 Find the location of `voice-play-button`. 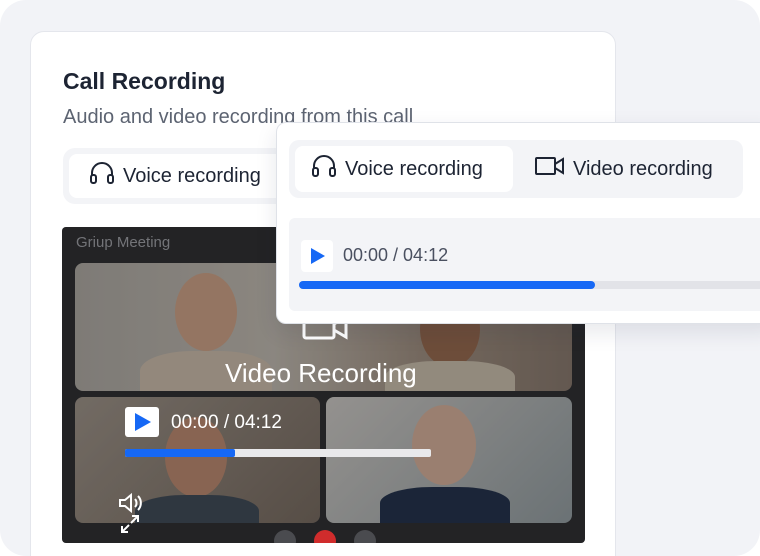

voice-play-button is located at coordinates (317, 256).